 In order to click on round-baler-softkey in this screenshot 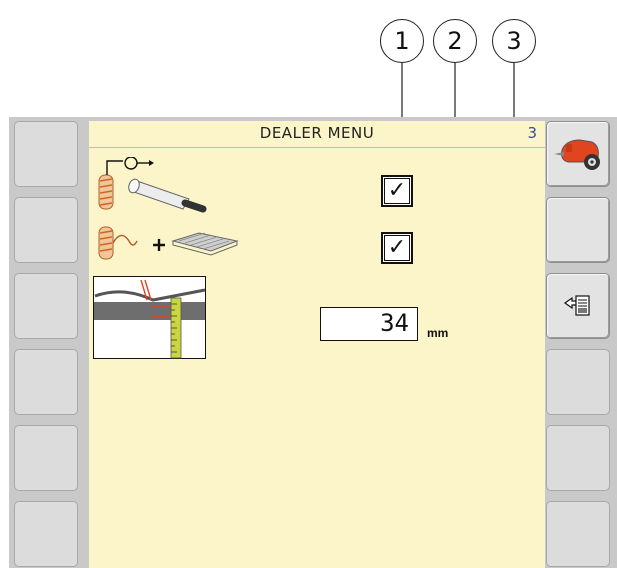, I will do `click(578, 154)`.